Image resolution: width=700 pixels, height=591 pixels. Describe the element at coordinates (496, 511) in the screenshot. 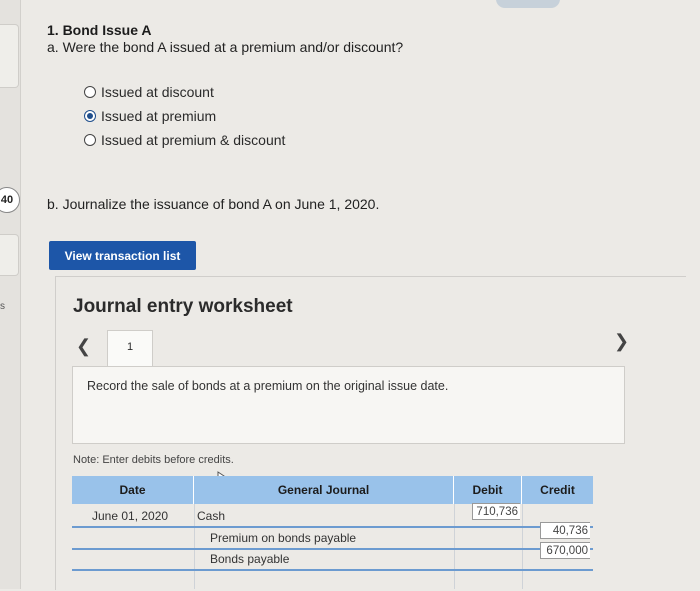

I see `debit-input: 710,736` at that location.